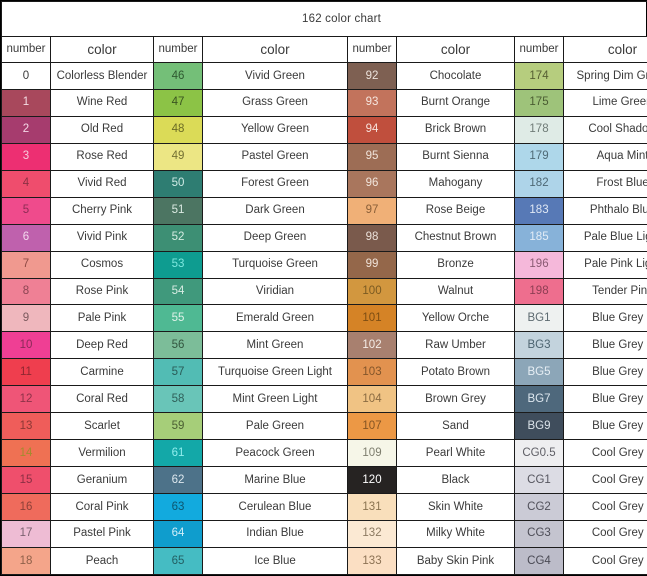 This screenshot has width=647, height=576. I want to click on color-name: Vivid Red, so click(102, 183).